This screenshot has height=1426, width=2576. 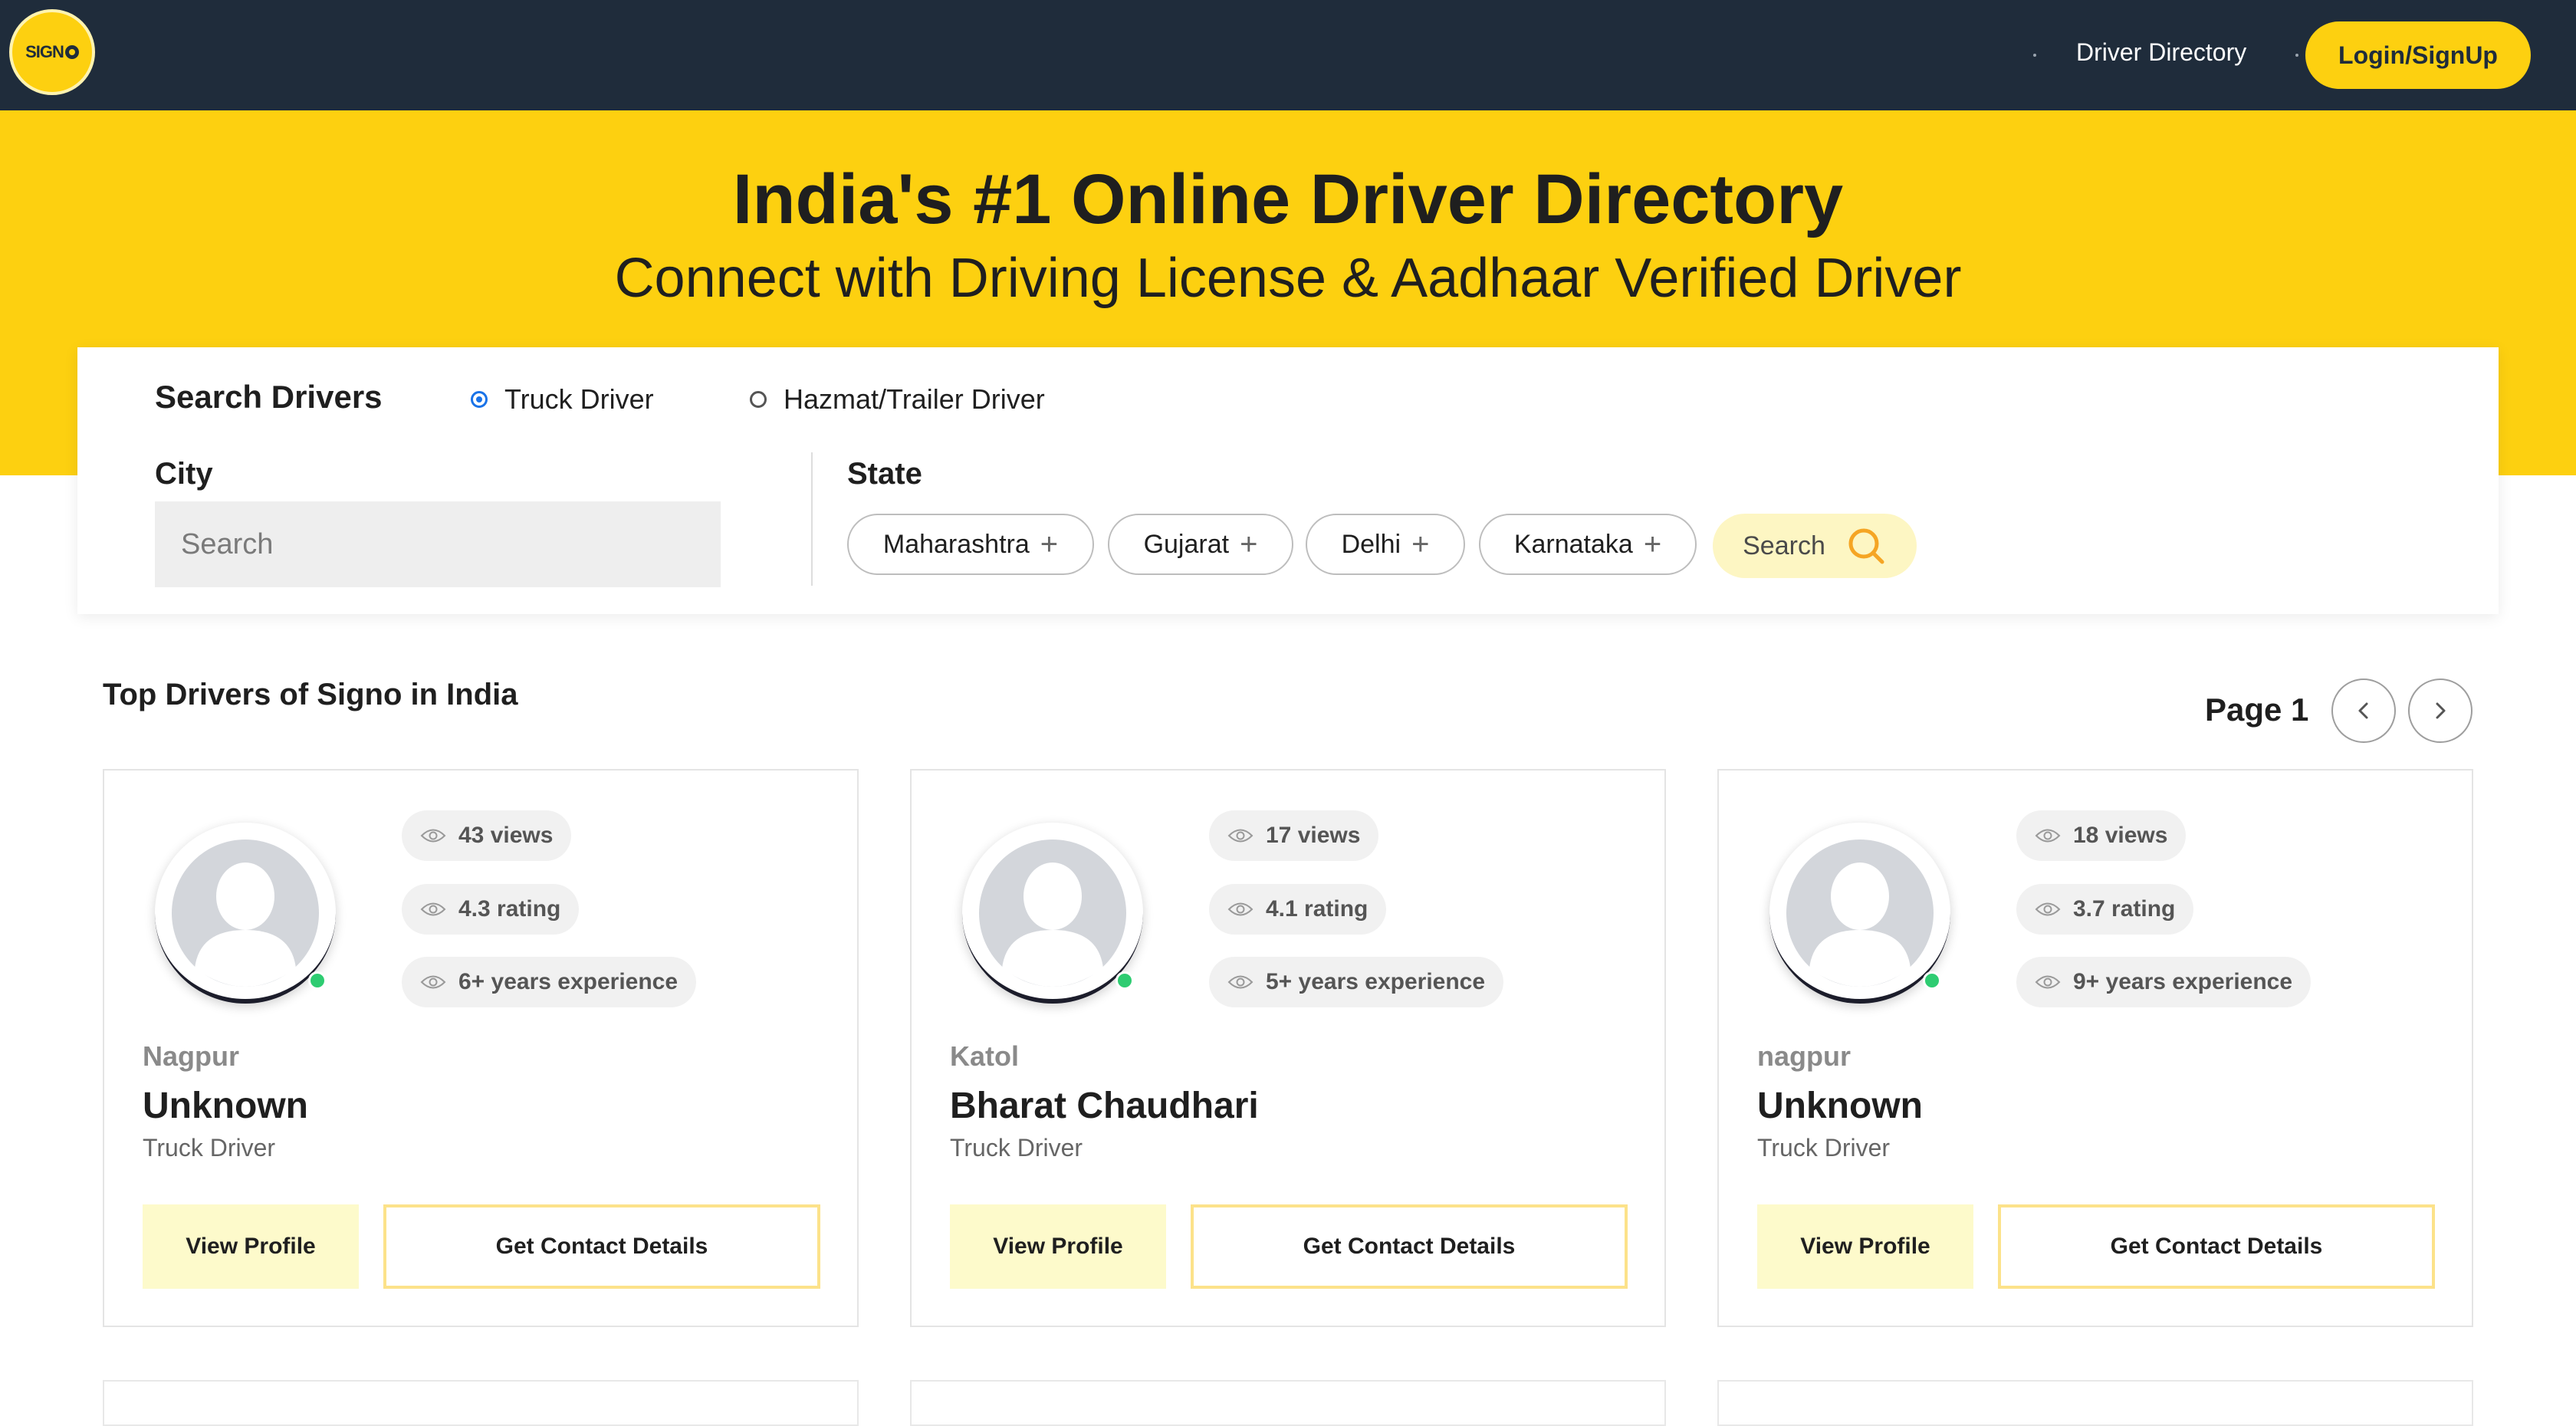 What do you see at coordinates (1573, 544) in the screenshot?
I see `chip-label: Karnataka` at bounding box center [1573, 544].